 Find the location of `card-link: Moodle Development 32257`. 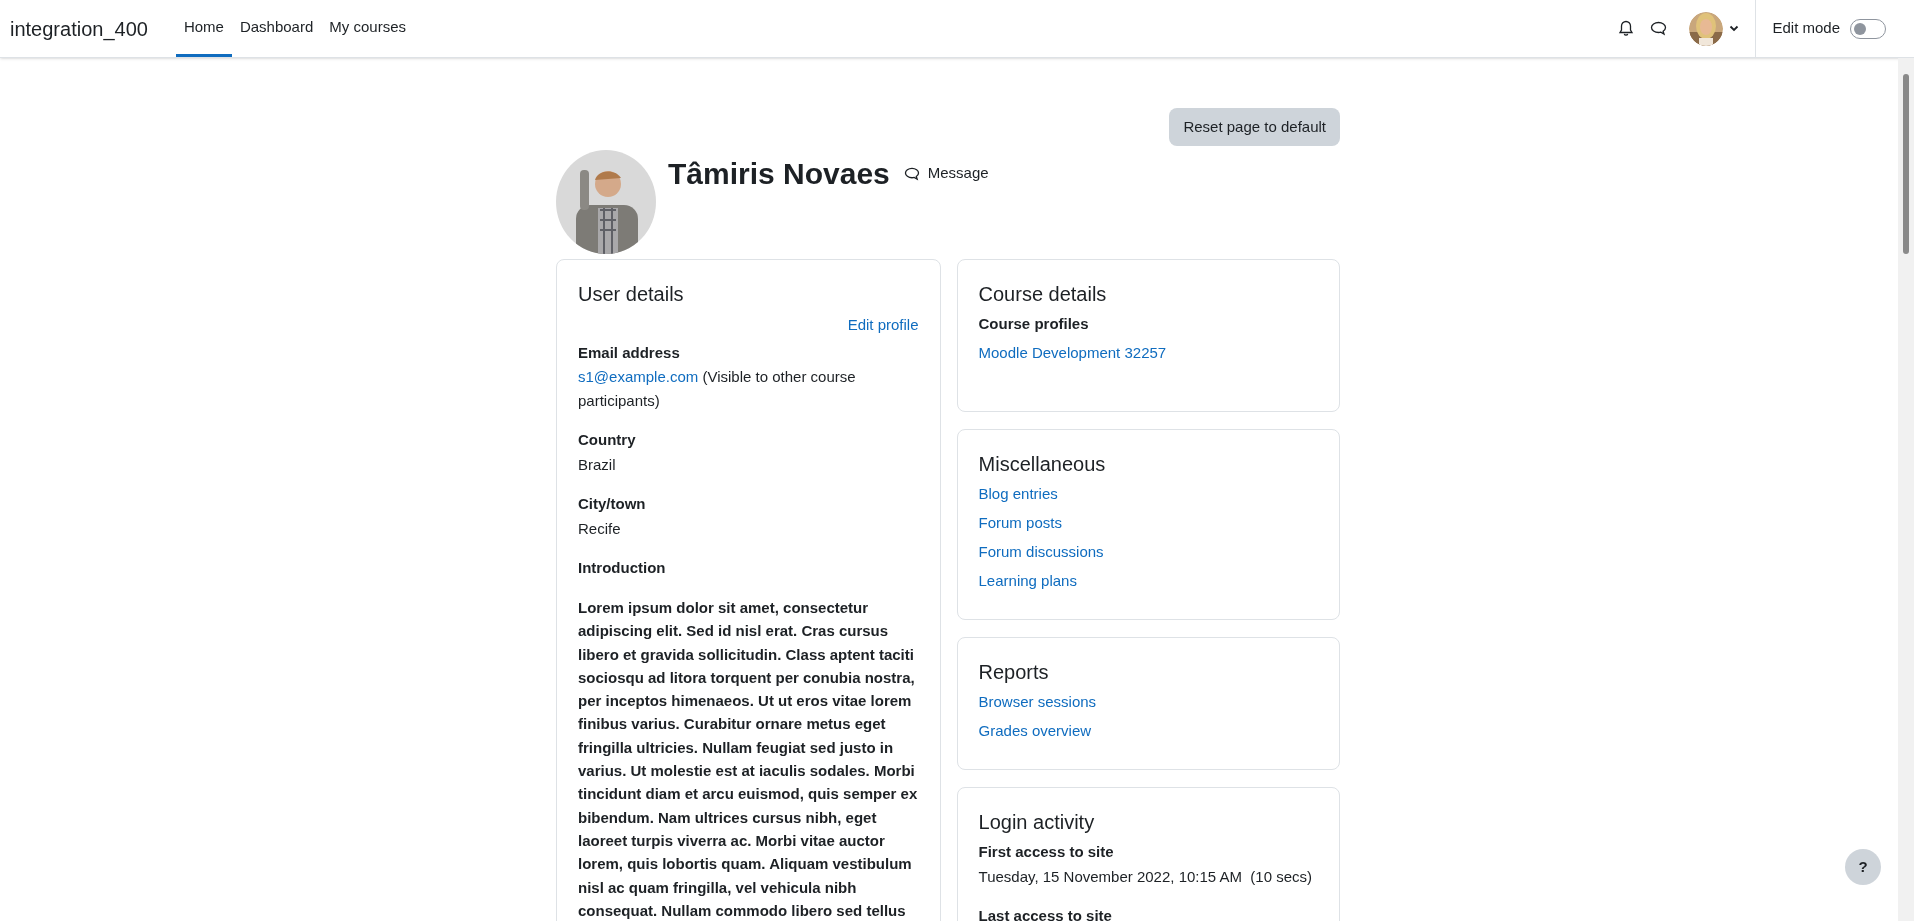

card-link: Moodle Development 32257 is located at coordinates (1072, 353).